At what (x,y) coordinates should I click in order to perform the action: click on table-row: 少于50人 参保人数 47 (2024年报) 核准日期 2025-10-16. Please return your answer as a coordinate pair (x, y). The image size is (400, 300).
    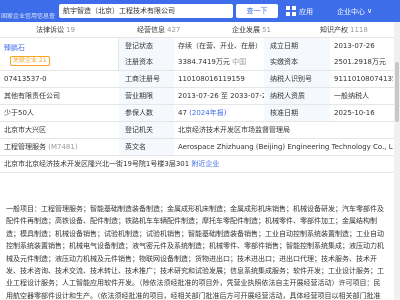
    Looking at the image, I should click on (200, 113).